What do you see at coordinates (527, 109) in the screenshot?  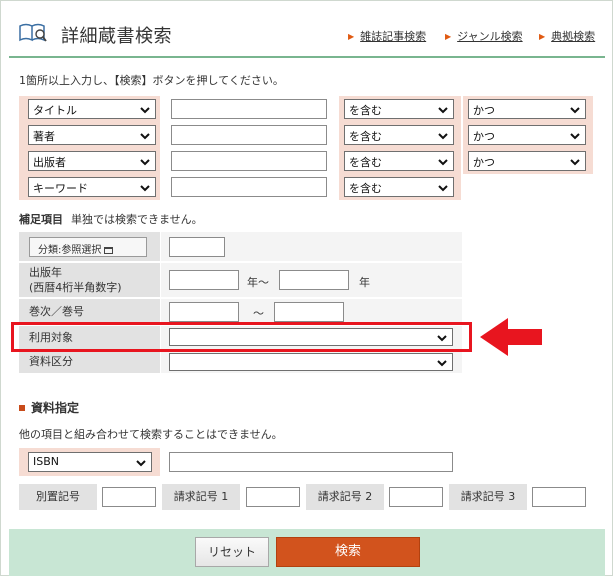 I see `operator-select-1: かつ` at bounding box center [527, 109].